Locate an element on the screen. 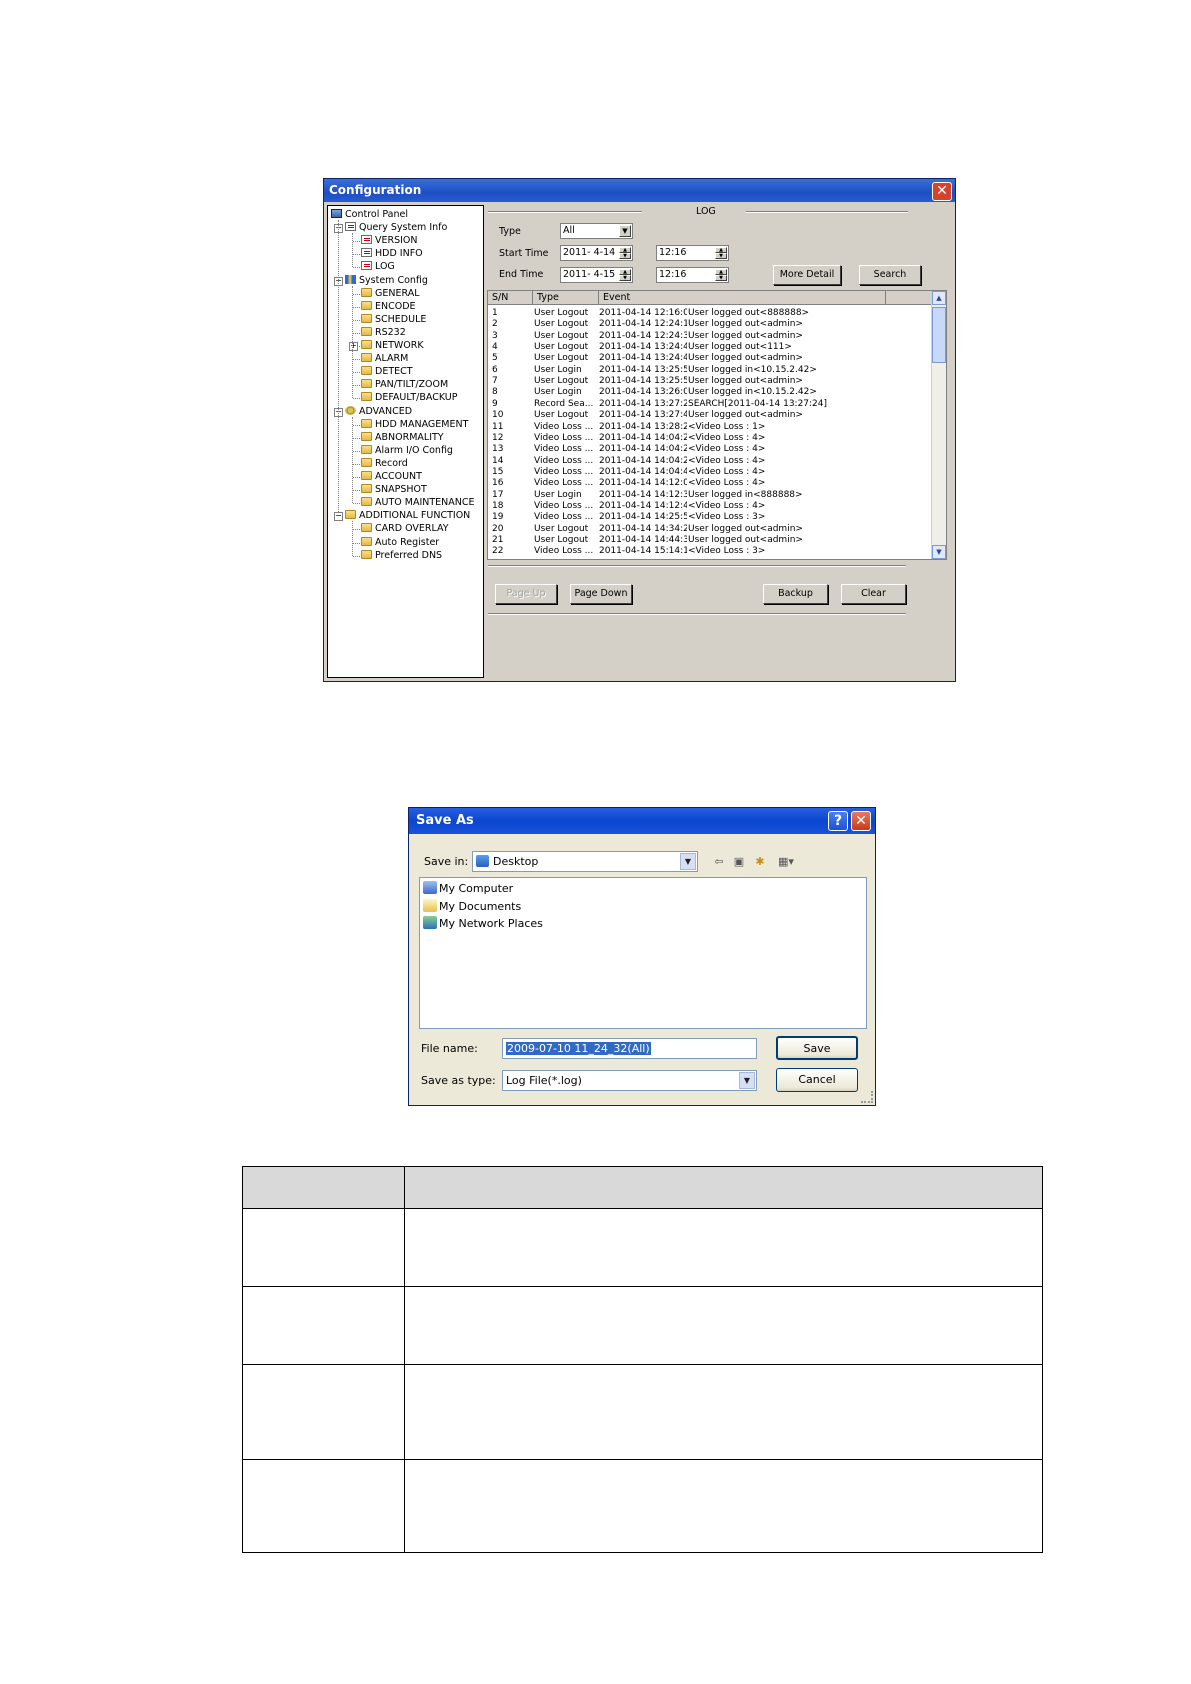  list-item: My Computer is located at coordinates (468, 888).